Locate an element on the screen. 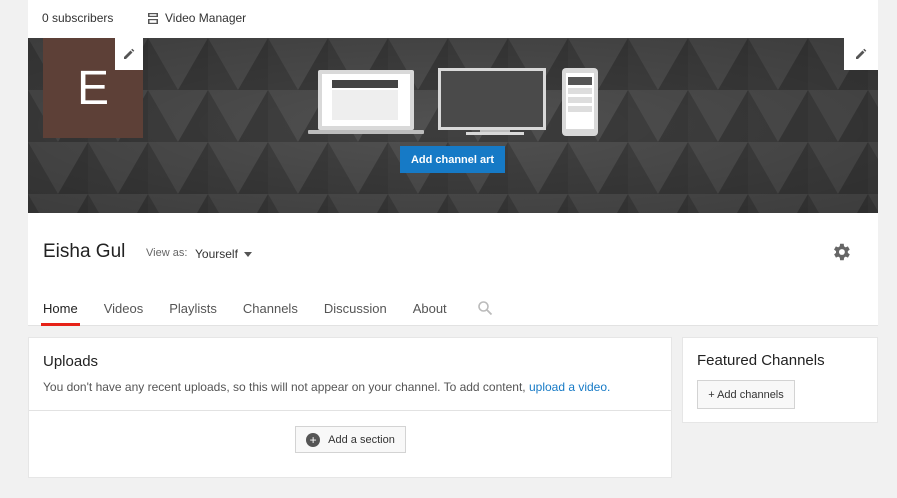 This screenshot has width=897, height=498. tab-about: About is located at coordinates (430, 313).